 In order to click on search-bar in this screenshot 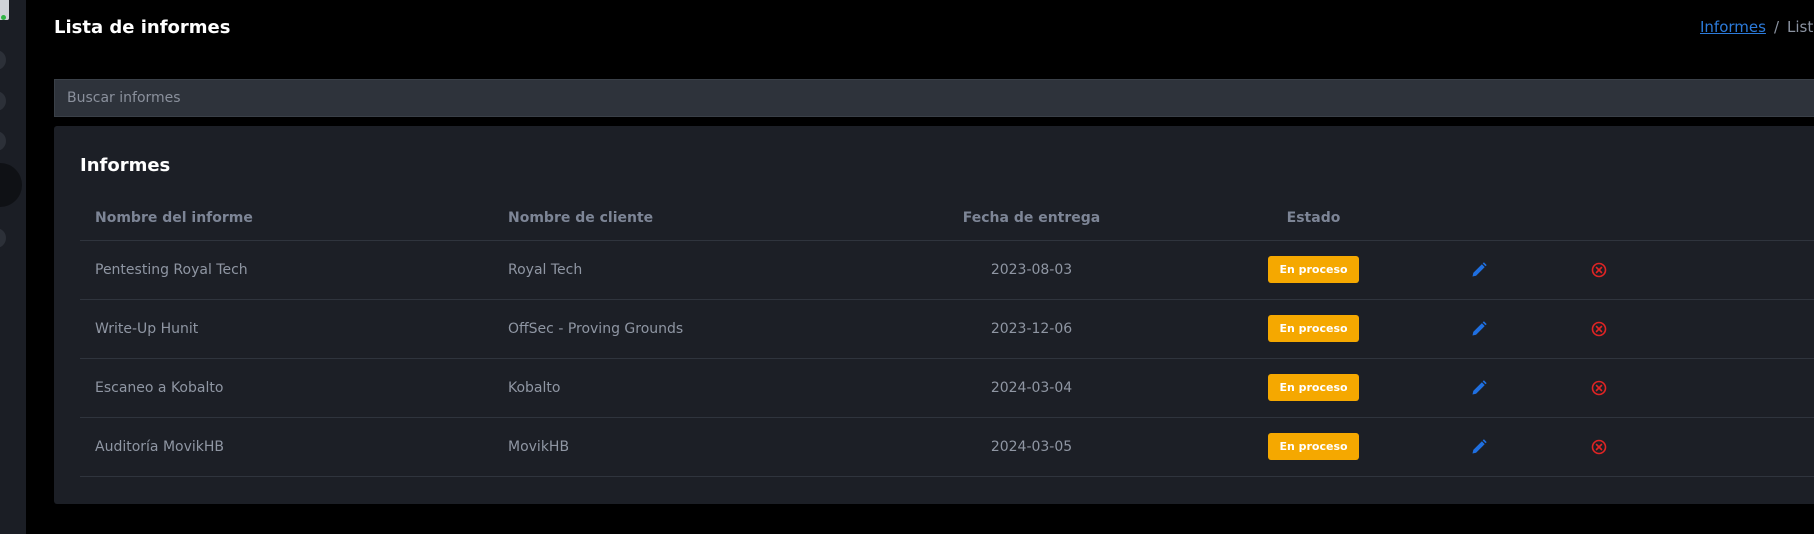, I will do `click(934, 98)`.